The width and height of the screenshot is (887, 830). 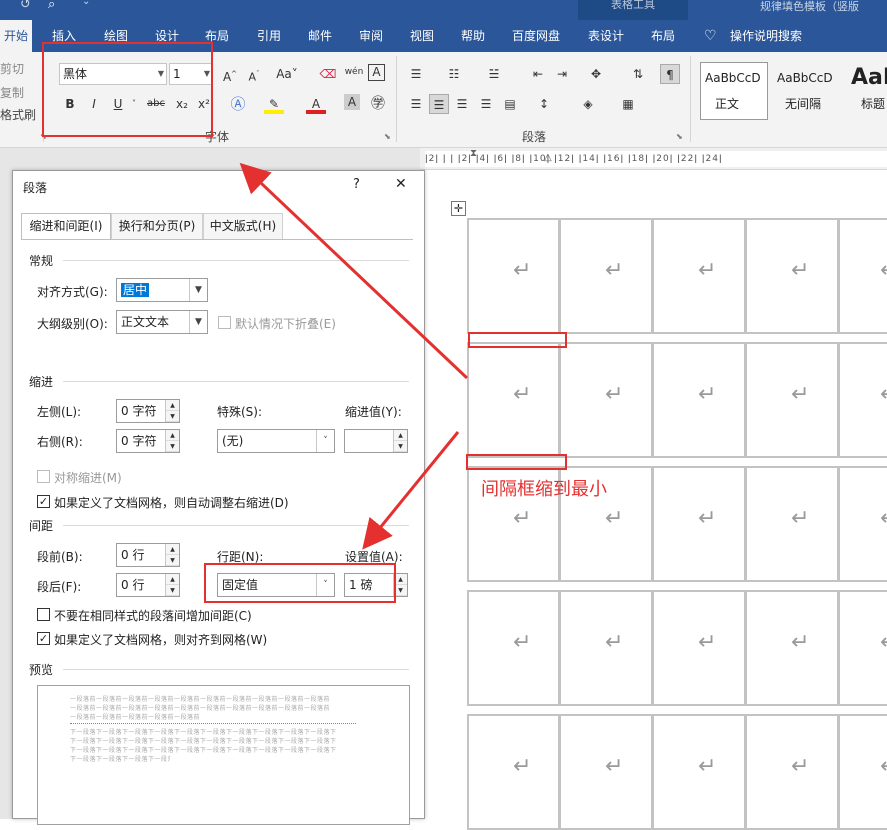 I want to click on help-button: ?, so click(x=356, y=184).